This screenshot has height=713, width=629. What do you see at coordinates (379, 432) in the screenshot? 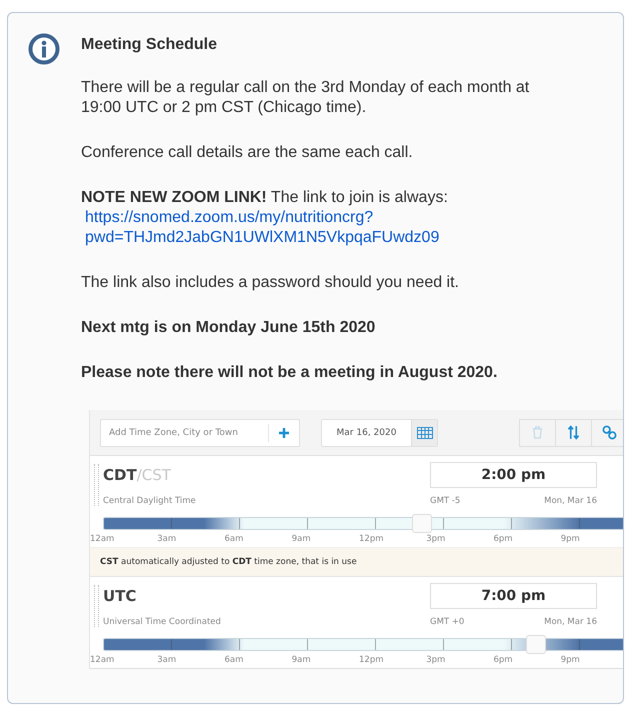
I see `date-field: Mar 16, 2020` at bounding box center [379, 432].